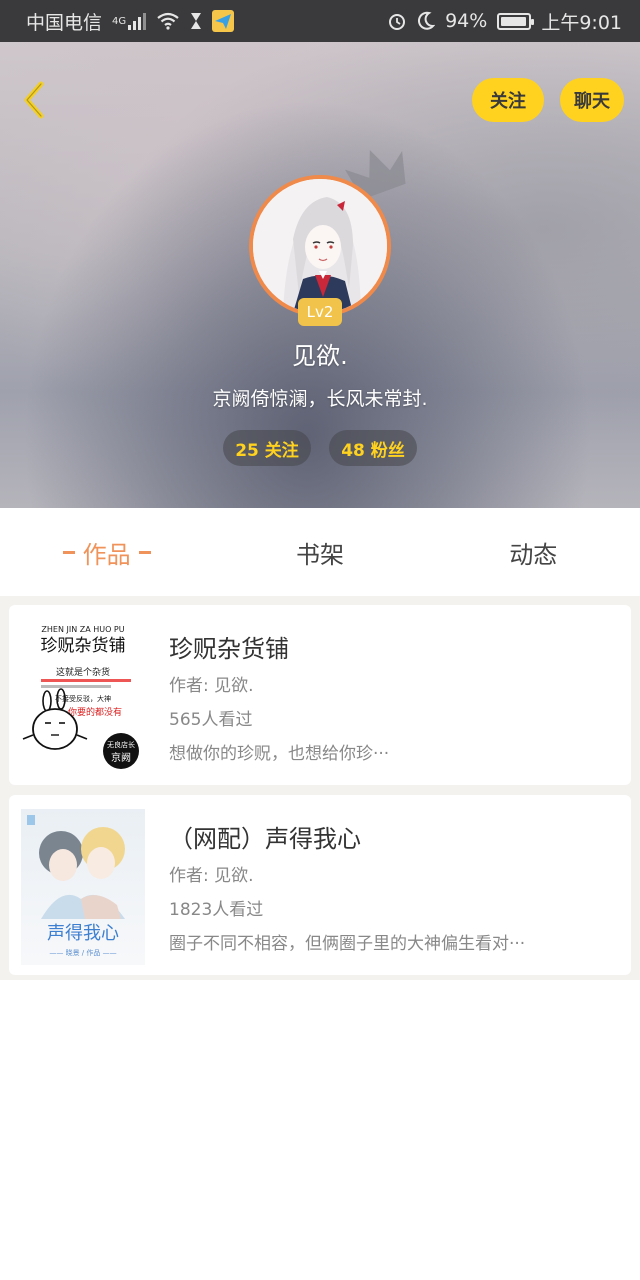 The width and height of the screenshot is (640, 1280). I want to click on signature: 京阙倚惊澜，长风未常封., so click(320, 399).